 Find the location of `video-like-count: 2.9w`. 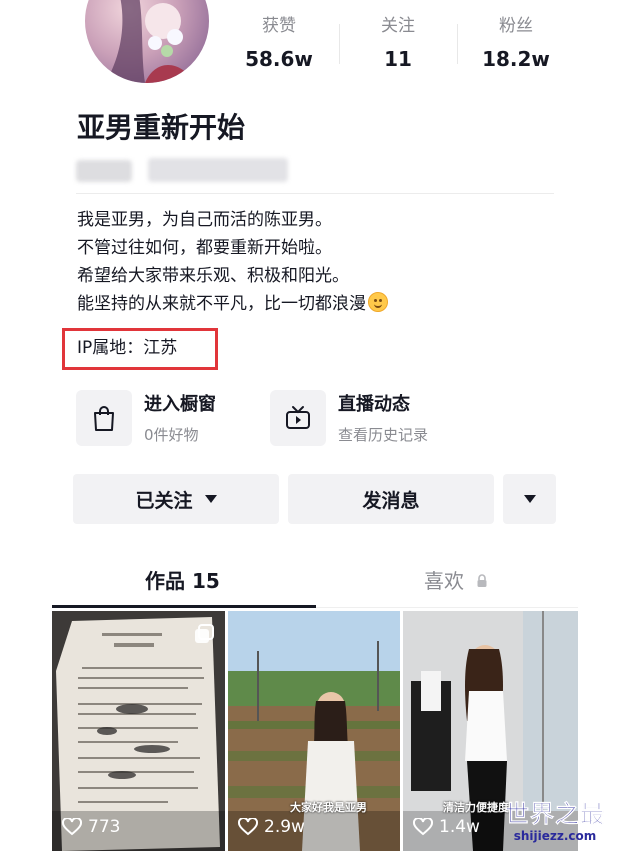

video-like-count: 2.9w is located at coordinates (271, 827).